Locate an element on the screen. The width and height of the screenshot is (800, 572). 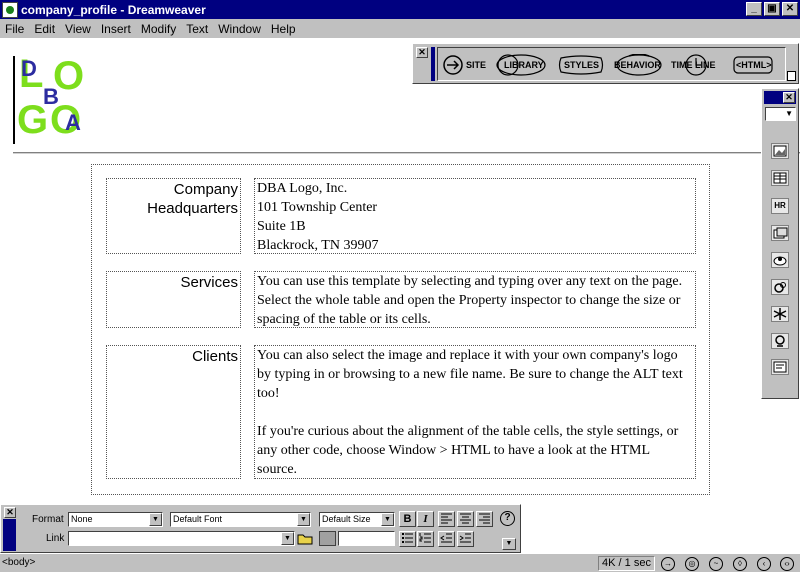
objects-palette: ✕ ▼ HR is located at coordinates (780, 243).